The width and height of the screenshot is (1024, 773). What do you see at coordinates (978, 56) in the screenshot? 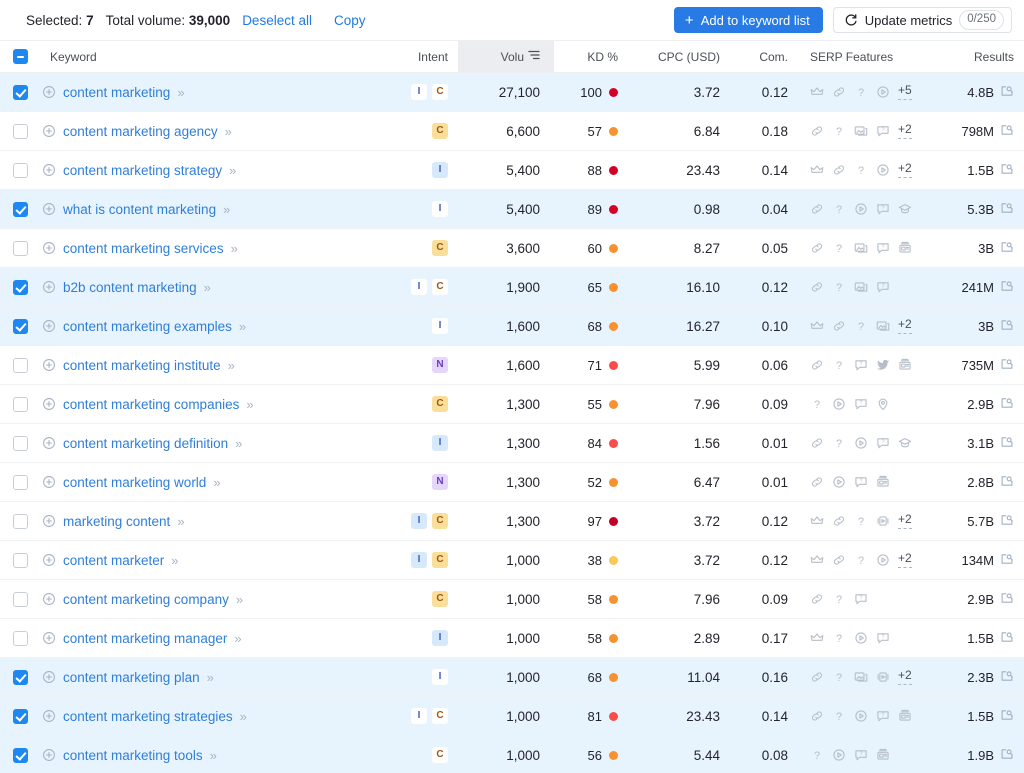
I see `header-results: Results` at bounding box center [978, 56].